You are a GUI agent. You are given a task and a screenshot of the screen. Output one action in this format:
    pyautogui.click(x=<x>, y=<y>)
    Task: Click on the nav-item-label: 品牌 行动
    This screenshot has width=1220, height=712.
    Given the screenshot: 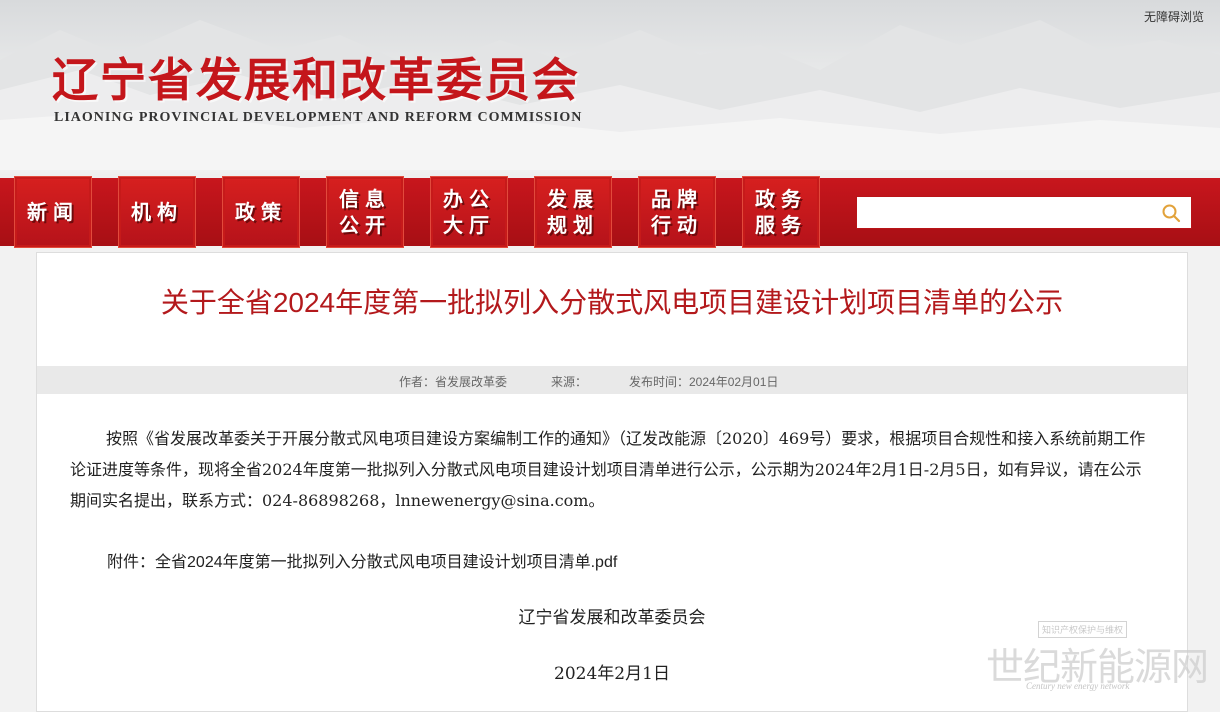 What is the action you would take?
    pyautogui.click(x=677, y=212)
    